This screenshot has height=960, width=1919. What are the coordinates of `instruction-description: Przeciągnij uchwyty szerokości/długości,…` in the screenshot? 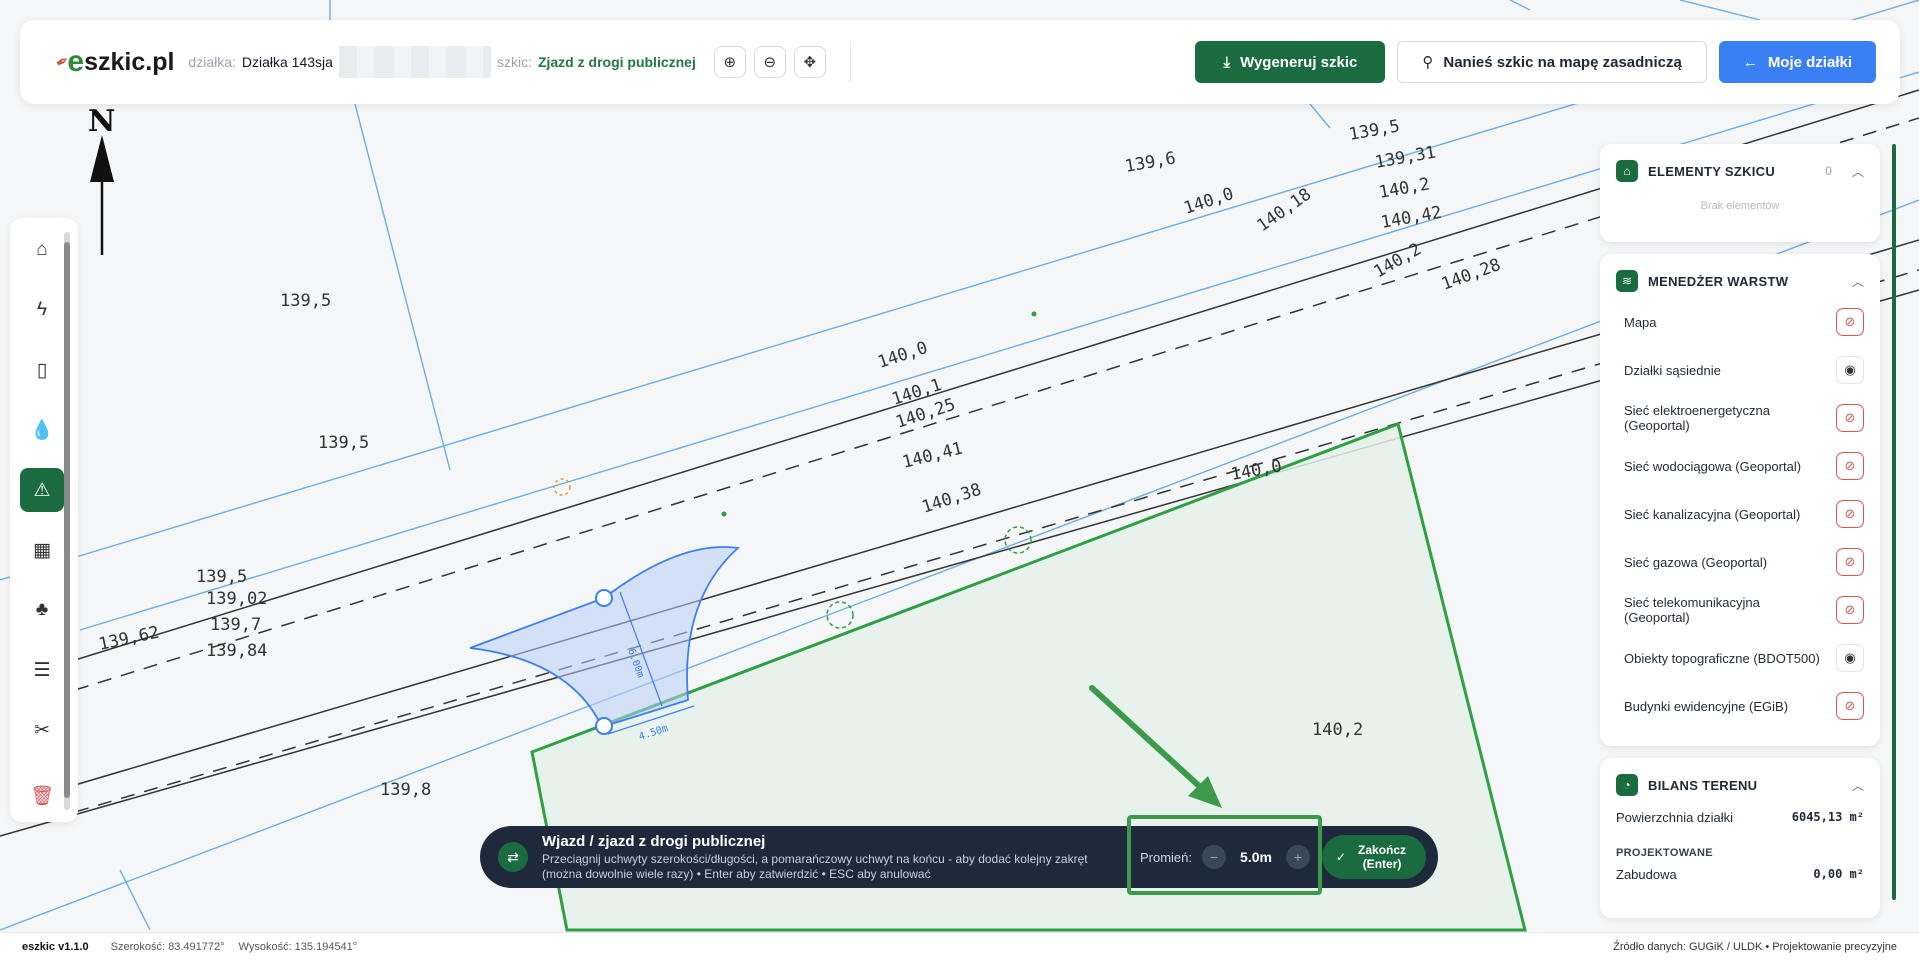 It's located at (815, 866).